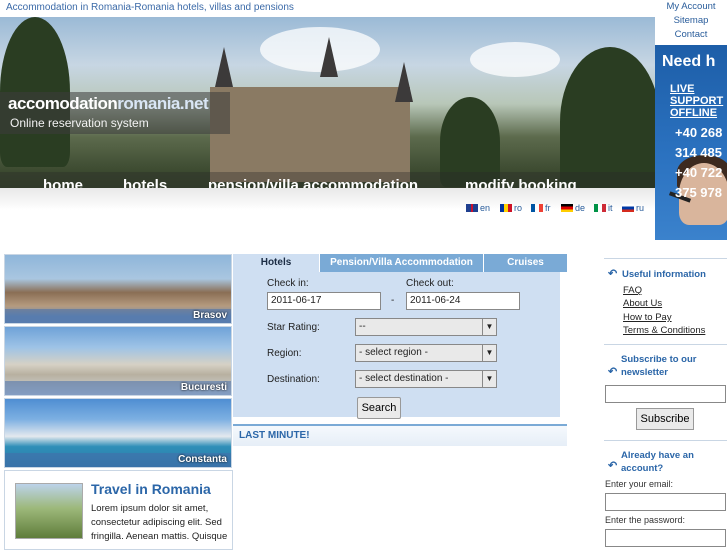  What do you see at coordinates (506, 208) in the screenshot?
I see `romania-flag-icon` at bounding box center [506, 208].